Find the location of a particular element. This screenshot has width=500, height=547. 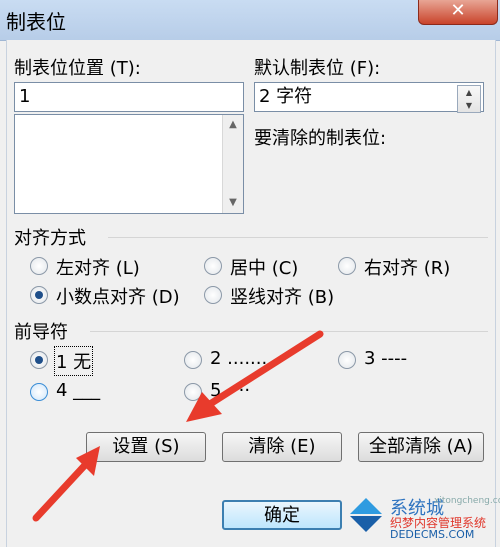

watermark-logo-icon is located at coordinates (366, 515).